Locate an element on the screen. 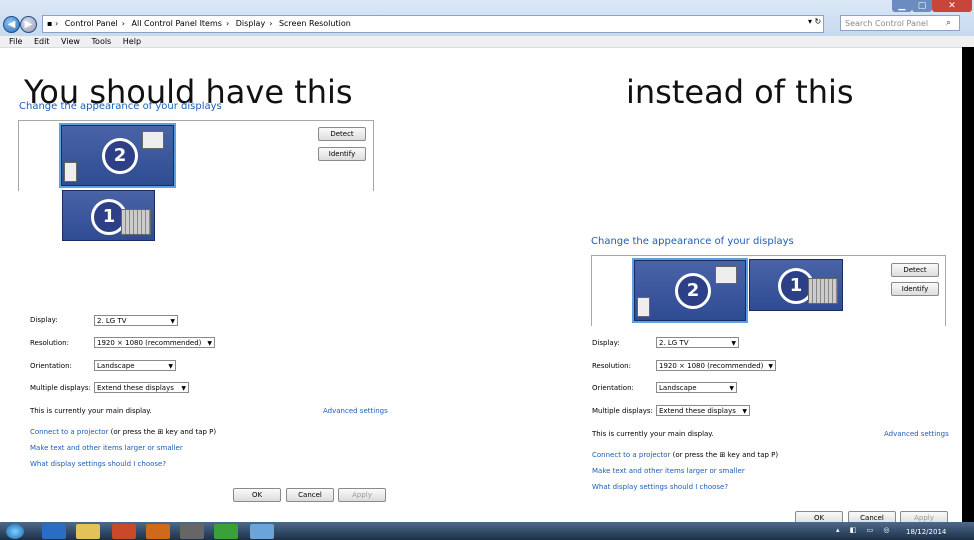 This screenshot has height=540, width=974. maximize-icon: ▢ is located at coordinates (922, 6).